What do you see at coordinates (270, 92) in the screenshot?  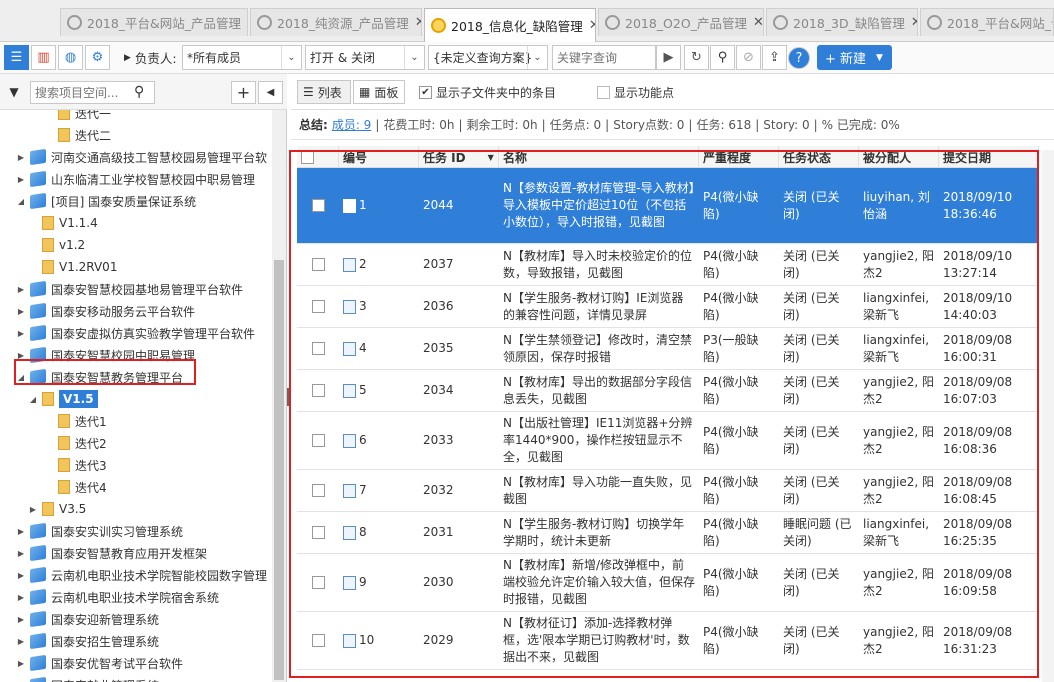 I see `collapse-left-icon: ◀` at bounding box center [270, 92].